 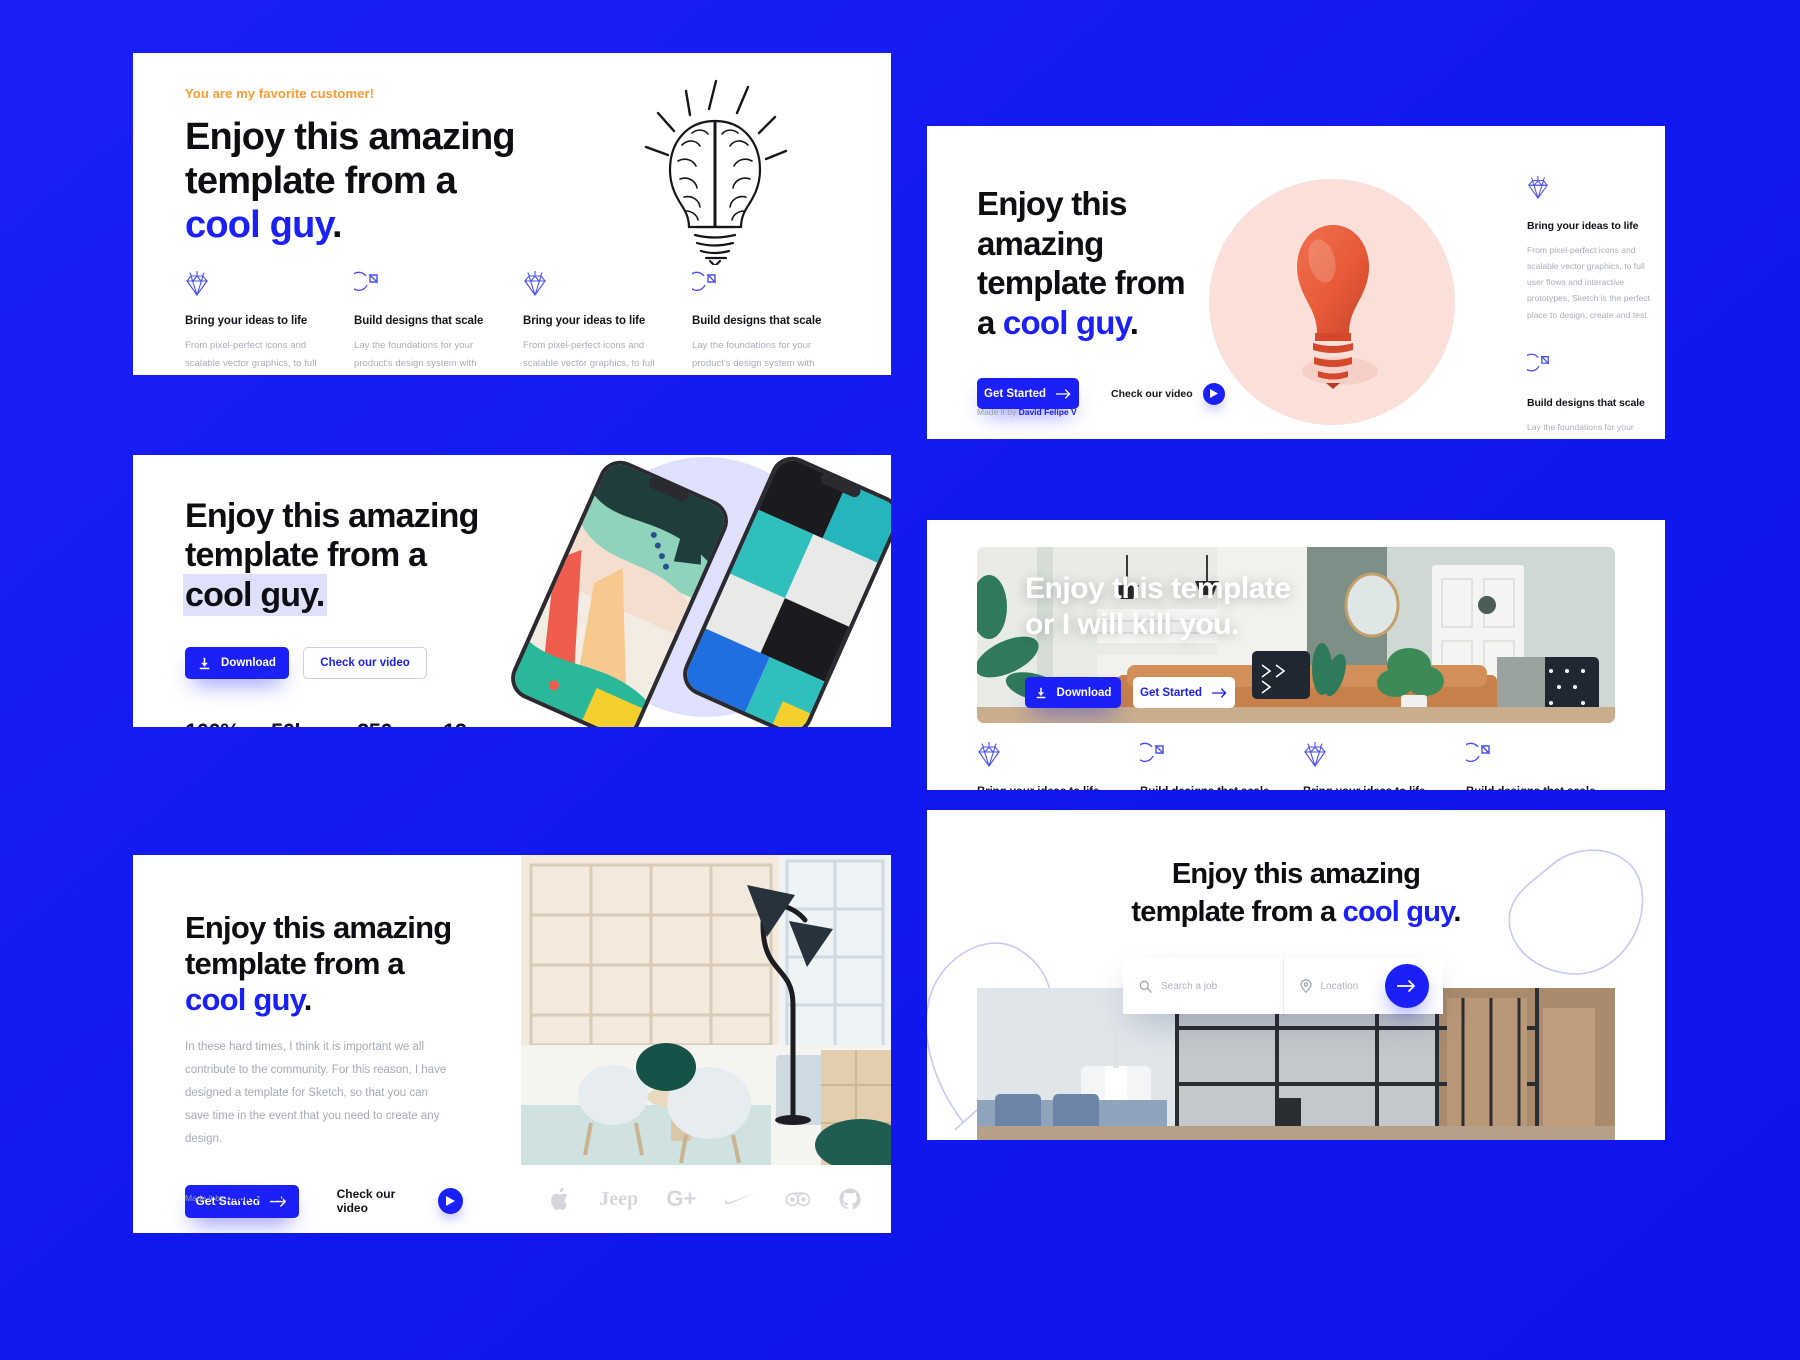 What do you see at coordinates (990, 322) in the screenshot?
I see `card4-heading-line4-pre: a` at bounding box center [990, 322].